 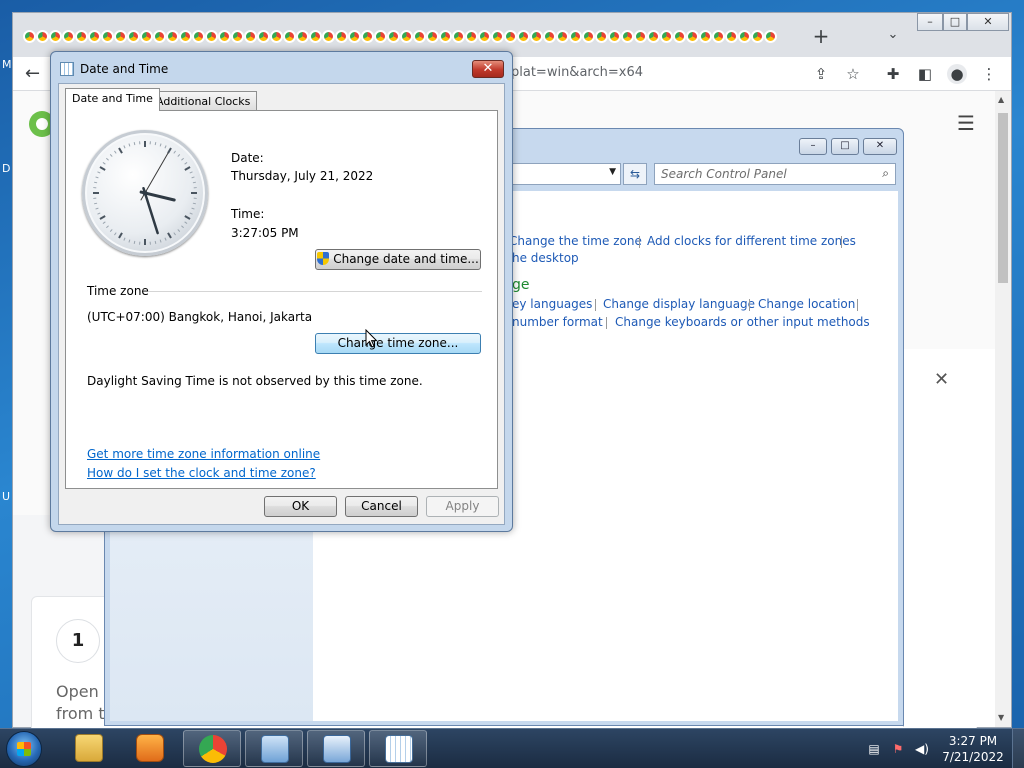 I want to click on cp-search-input: Search Control Panel ⌕, so click(x=775, y=174).